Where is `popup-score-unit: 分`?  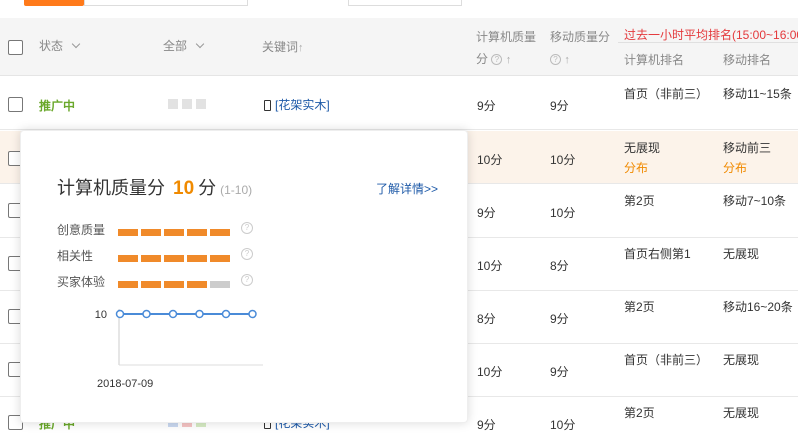 popup-score-unit: 分 is located at coordinates (207, 188).